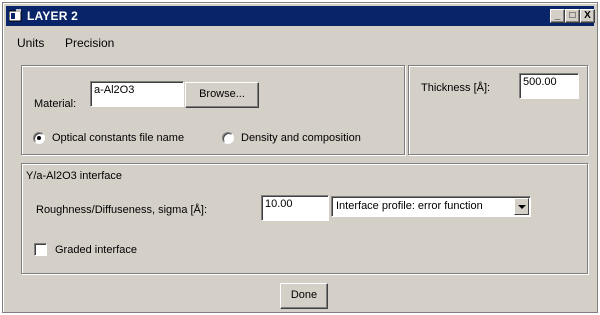 The width and height of the screenshot is (600, 315). I want to click on interface-profile-value: Interface profile: error function, so click(409, 206).